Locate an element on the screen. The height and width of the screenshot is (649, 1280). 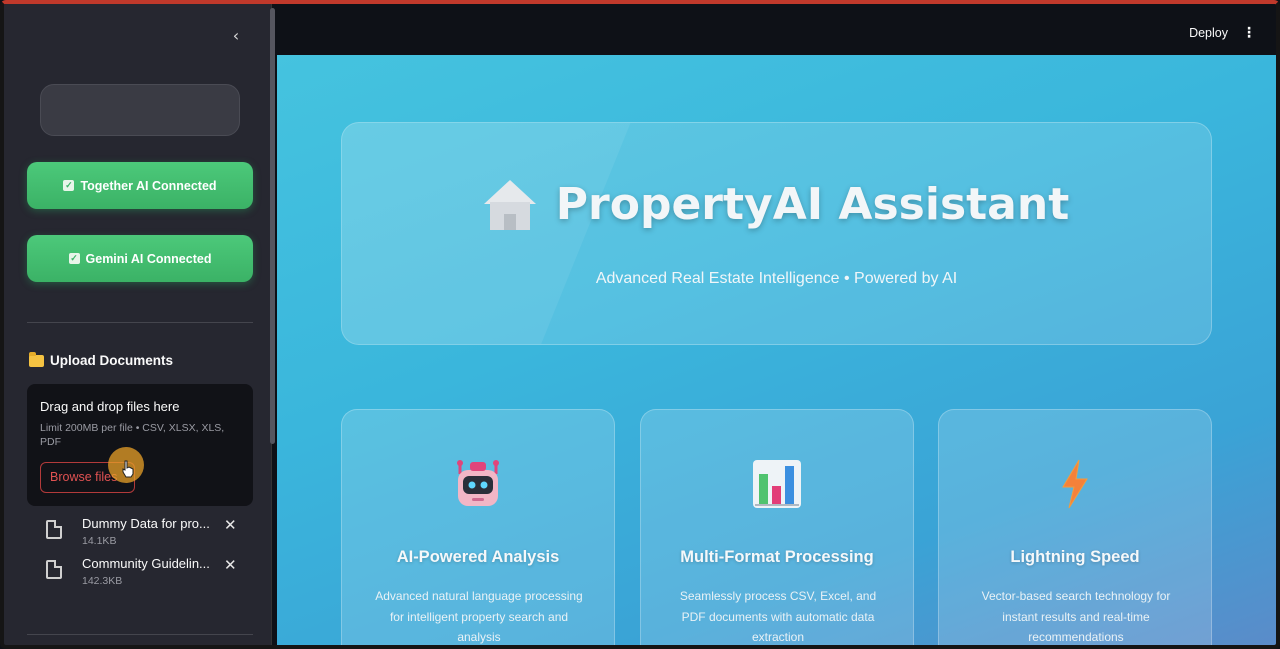
sidebar-scrollbar is located at coordinates (272, 226).